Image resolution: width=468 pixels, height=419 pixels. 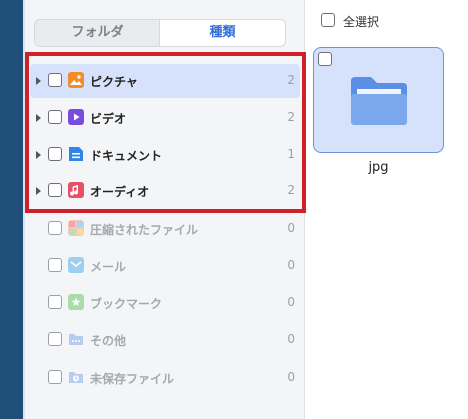 I want to click on view-toggle: フォルダ 種類, so click(x=160, y=33).